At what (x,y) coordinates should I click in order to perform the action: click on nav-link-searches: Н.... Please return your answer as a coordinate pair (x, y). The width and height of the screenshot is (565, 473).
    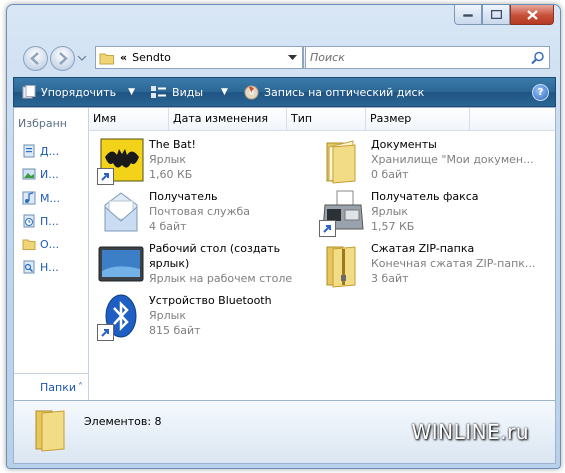
    Looking at the image, I should click on (40, 267).